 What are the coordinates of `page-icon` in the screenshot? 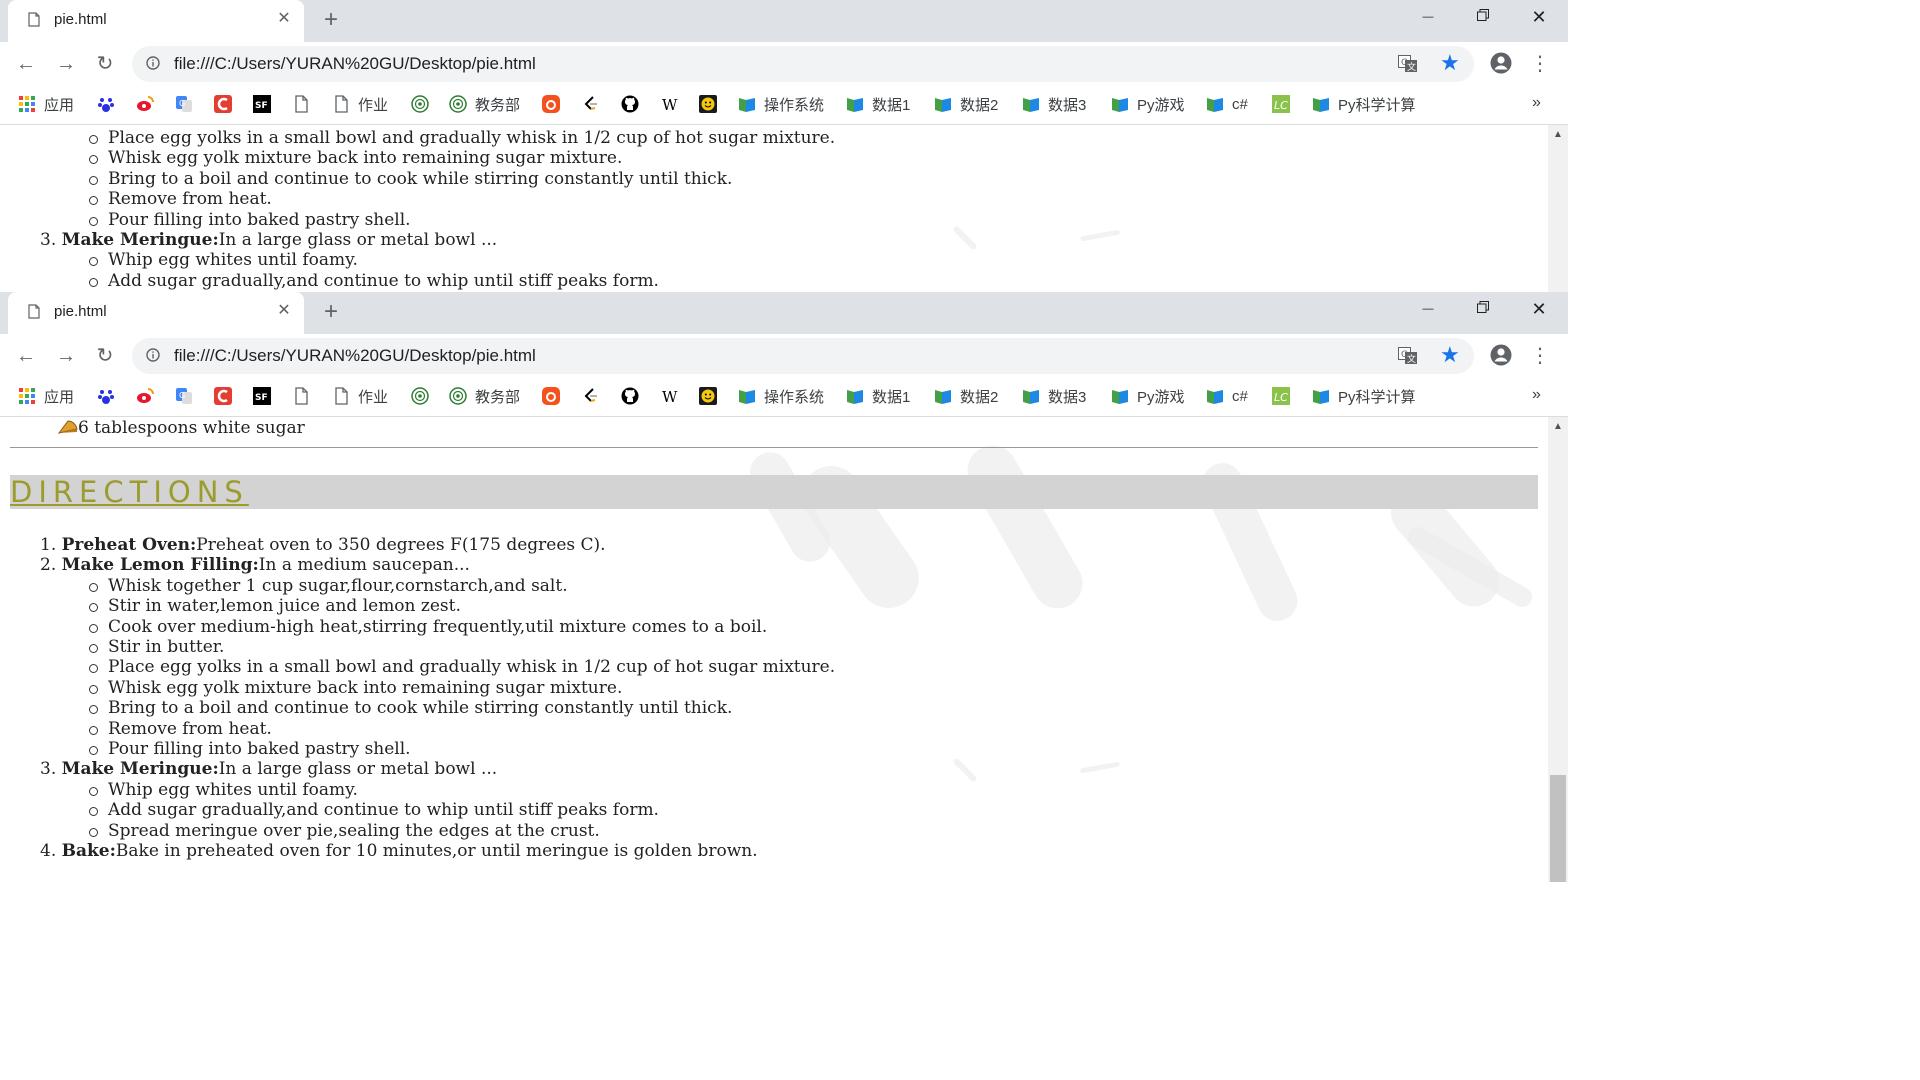 It's located at (341, 104).